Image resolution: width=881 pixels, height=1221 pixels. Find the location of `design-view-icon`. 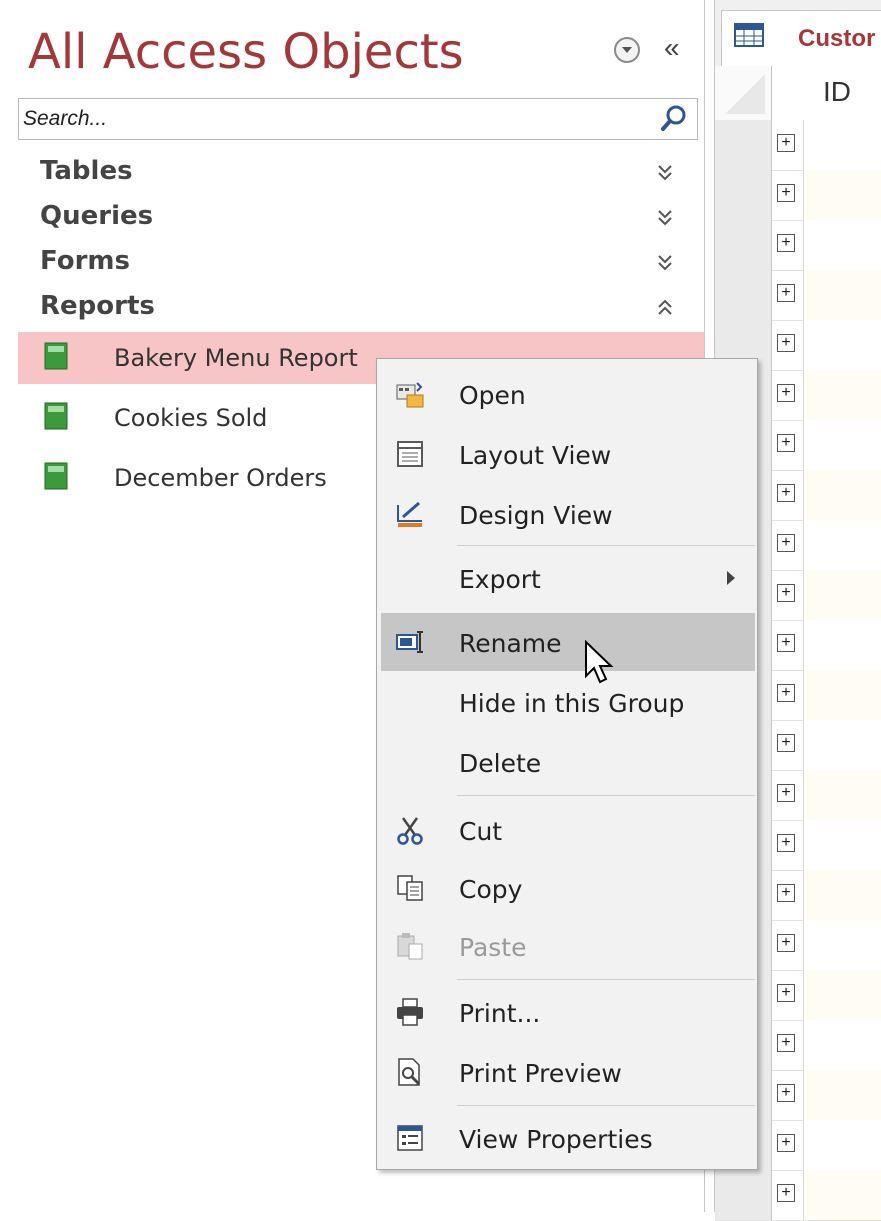

design-view-icon is located at coordinates (409, 514).